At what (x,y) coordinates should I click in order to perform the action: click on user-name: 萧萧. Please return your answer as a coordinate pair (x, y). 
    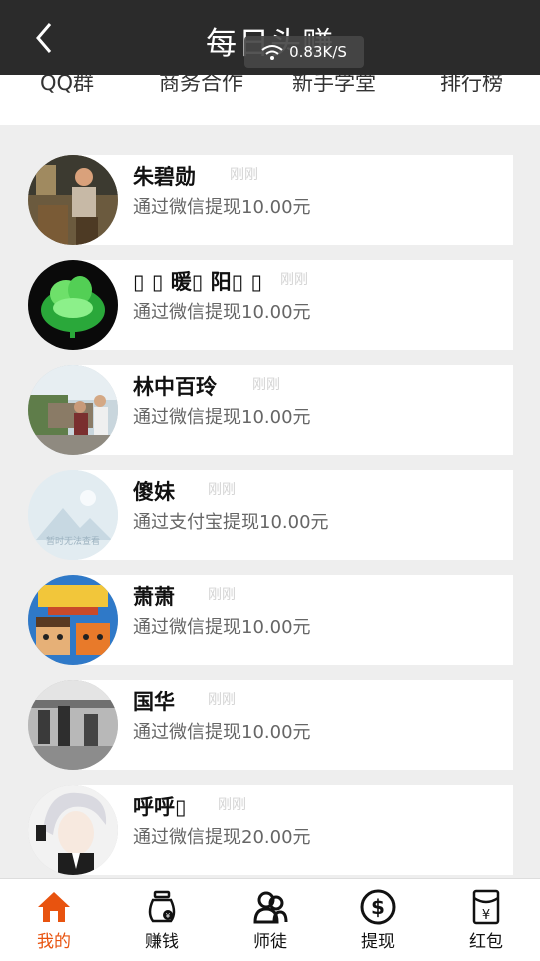
    Looking at the image, I should click on (154, 597).